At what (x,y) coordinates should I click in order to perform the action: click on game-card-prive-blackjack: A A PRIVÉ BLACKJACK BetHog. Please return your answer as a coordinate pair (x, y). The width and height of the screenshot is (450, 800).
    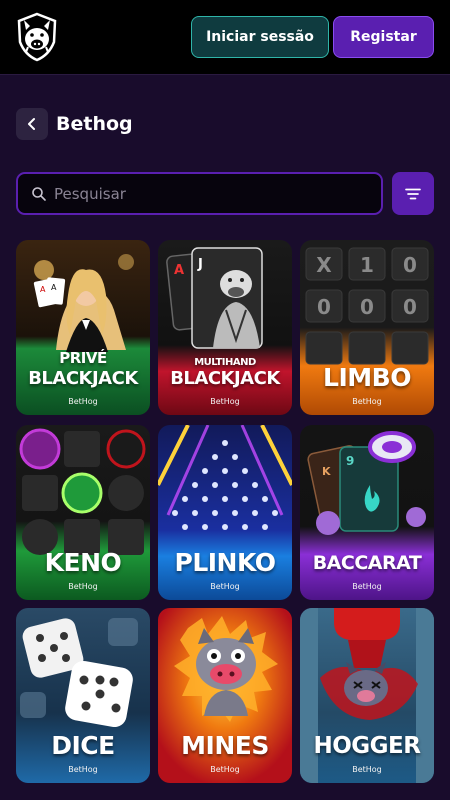
    Looking at the image, I should click on (83, 327).